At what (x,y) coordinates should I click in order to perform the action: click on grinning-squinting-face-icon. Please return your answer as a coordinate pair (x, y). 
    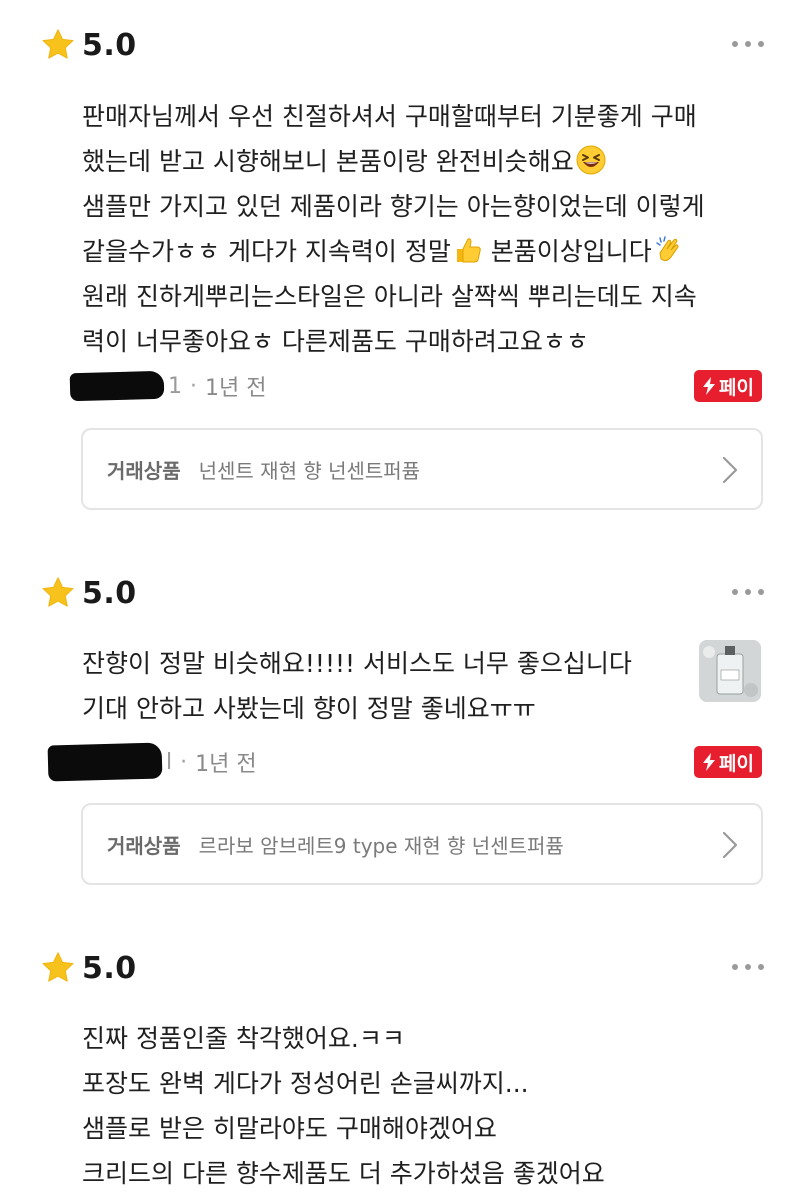
    Looking at the image, I should click on (591, 160).